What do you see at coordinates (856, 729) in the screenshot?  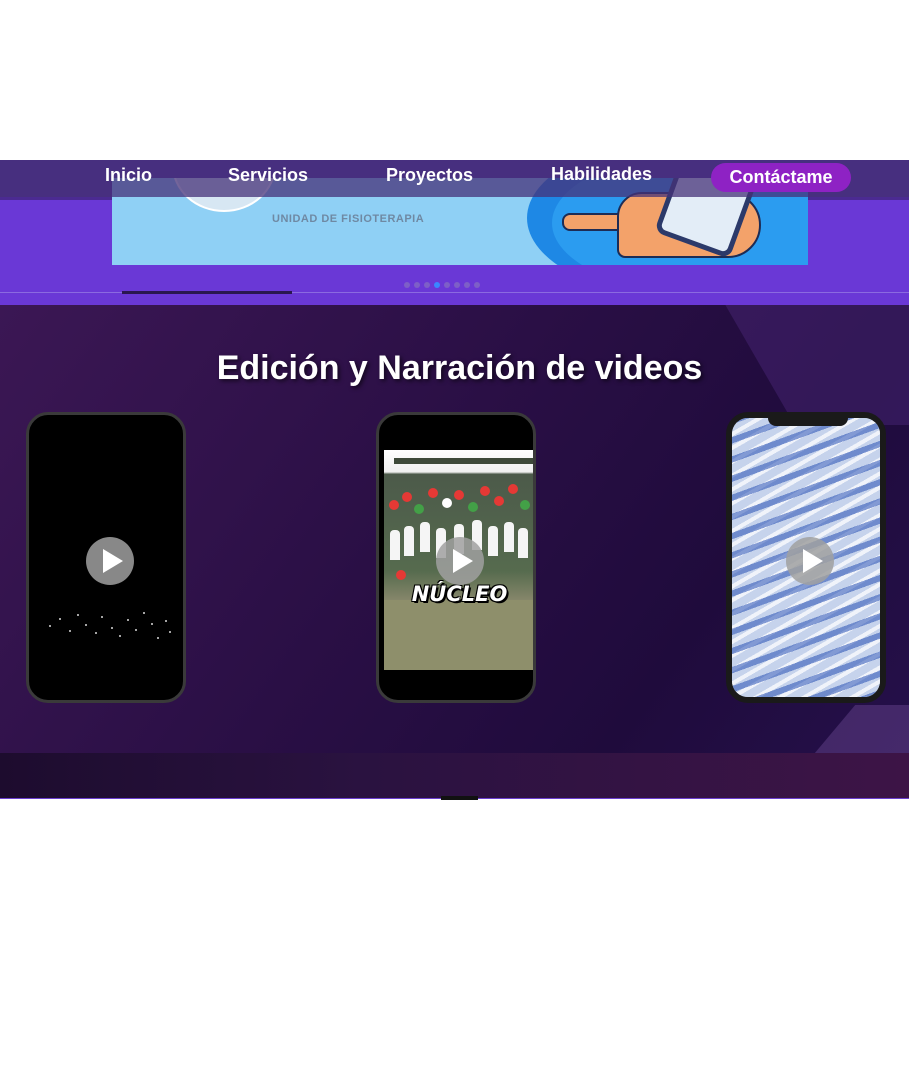 I see `decorative-corner` at bounding box center [856, 729].